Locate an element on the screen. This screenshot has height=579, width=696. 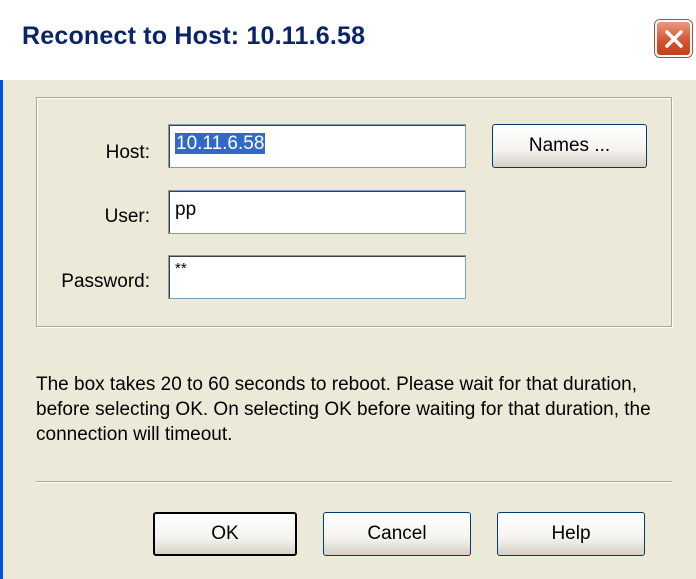
ok-button: OK is located at coordinates (225, 534).